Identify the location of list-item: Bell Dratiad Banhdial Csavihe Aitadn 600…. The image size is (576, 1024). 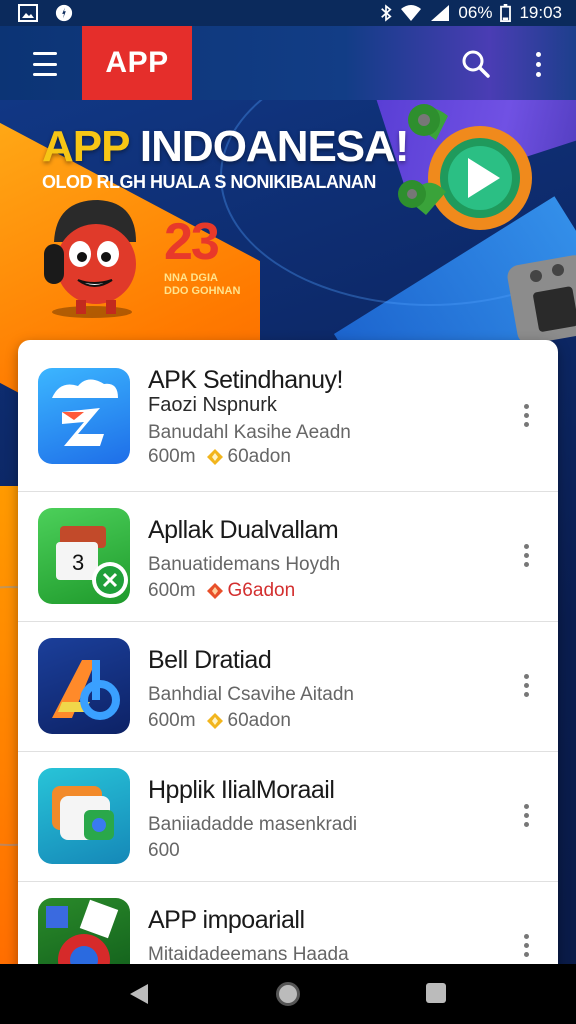
(288, 687).